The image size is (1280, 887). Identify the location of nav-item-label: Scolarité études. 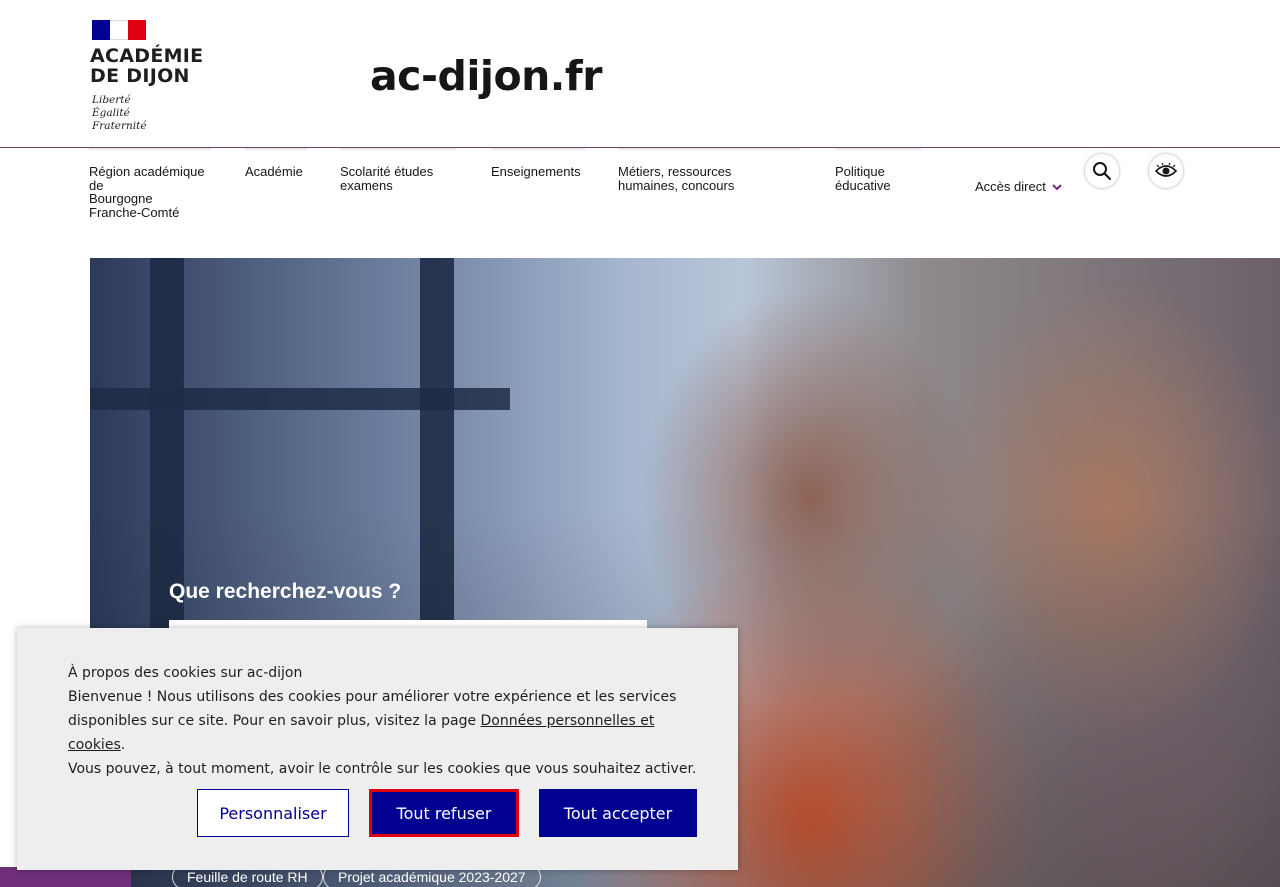
(387, 171).